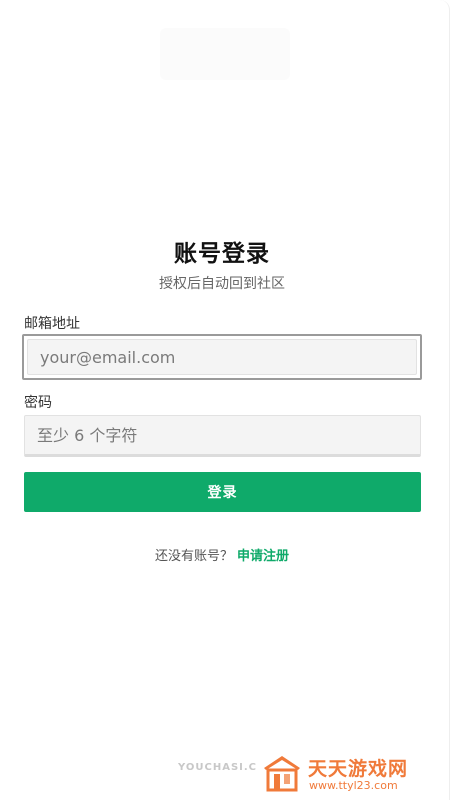 This screenshot has width=450, height=800. Describe the element at coordinates (222, 492) in the screenshot. I see `login-button: 登录` at that location.